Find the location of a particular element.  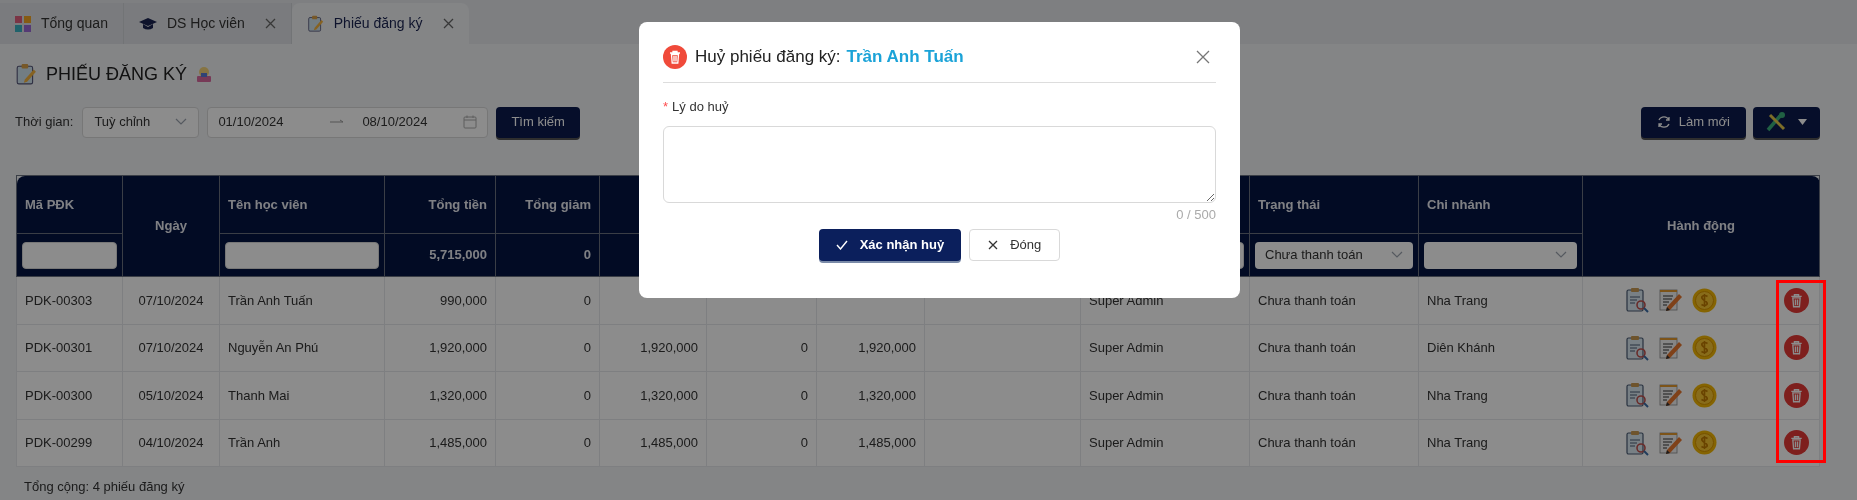

required-mark: * is located at coordinates (666, 106).